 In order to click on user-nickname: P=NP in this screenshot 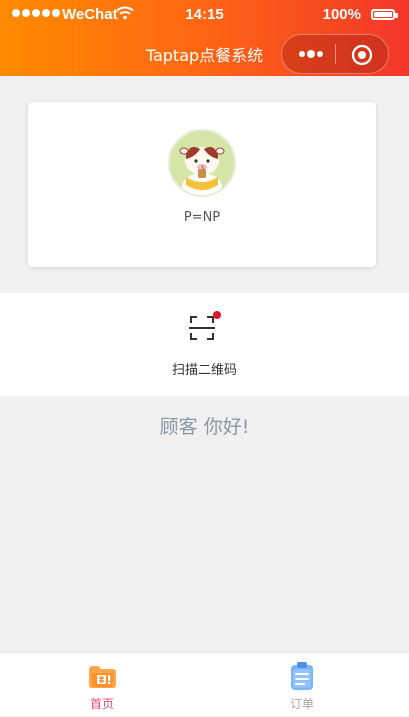, I will do `click(202, 217)`.